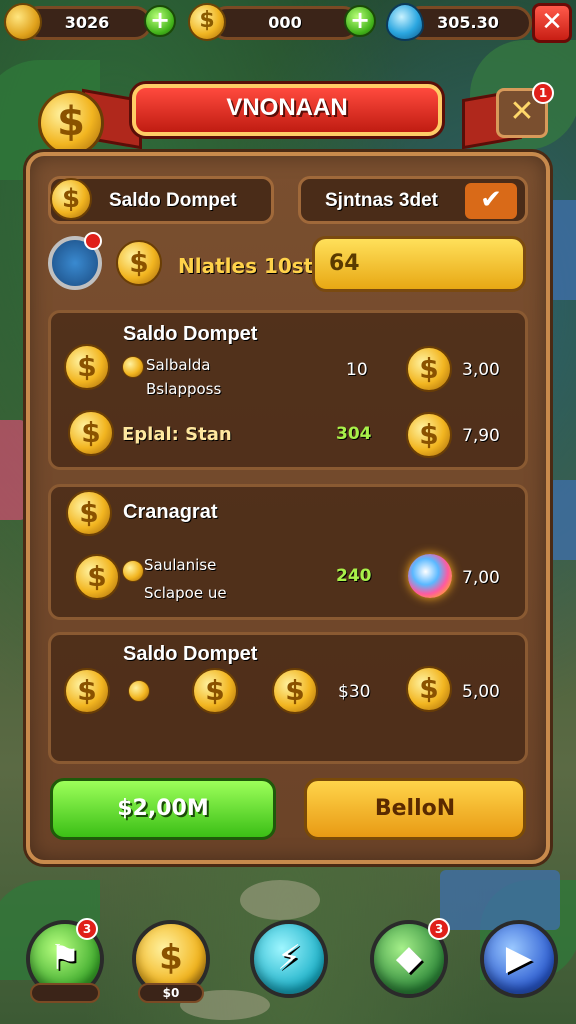 This screenshot has width=576, height=1024. Describe the element at coordinates (552, 23) in the screenshot. I see `close-button: ✕` at that location.